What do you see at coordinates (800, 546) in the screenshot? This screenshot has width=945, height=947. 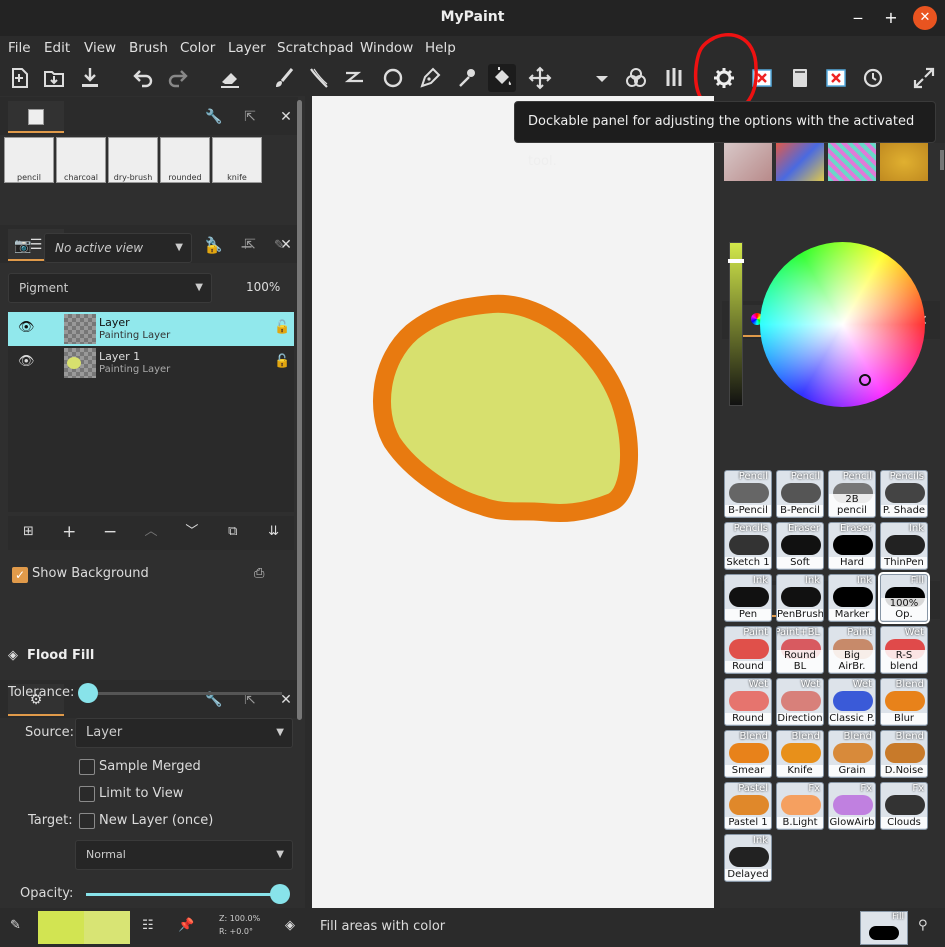 I see `brush-preset: Eraser Soft` at bounding box center [800, 546].